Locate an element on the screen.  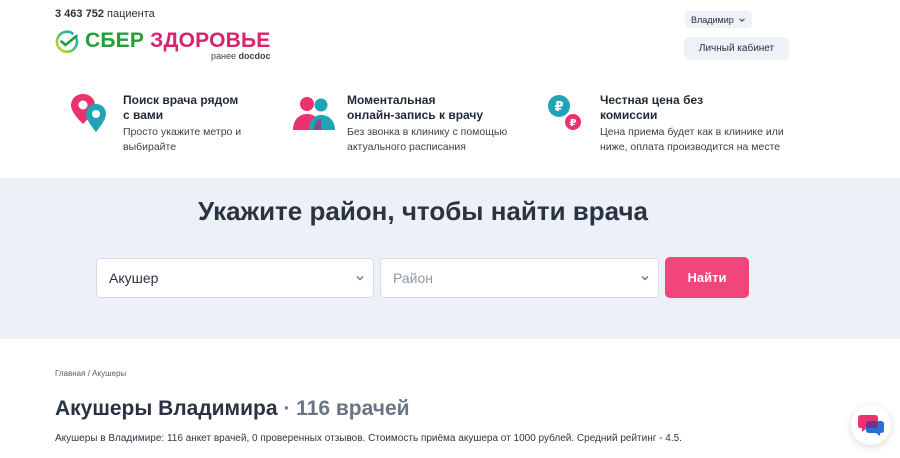
specialty-value: Акушер is located at coordinates (134, 278).